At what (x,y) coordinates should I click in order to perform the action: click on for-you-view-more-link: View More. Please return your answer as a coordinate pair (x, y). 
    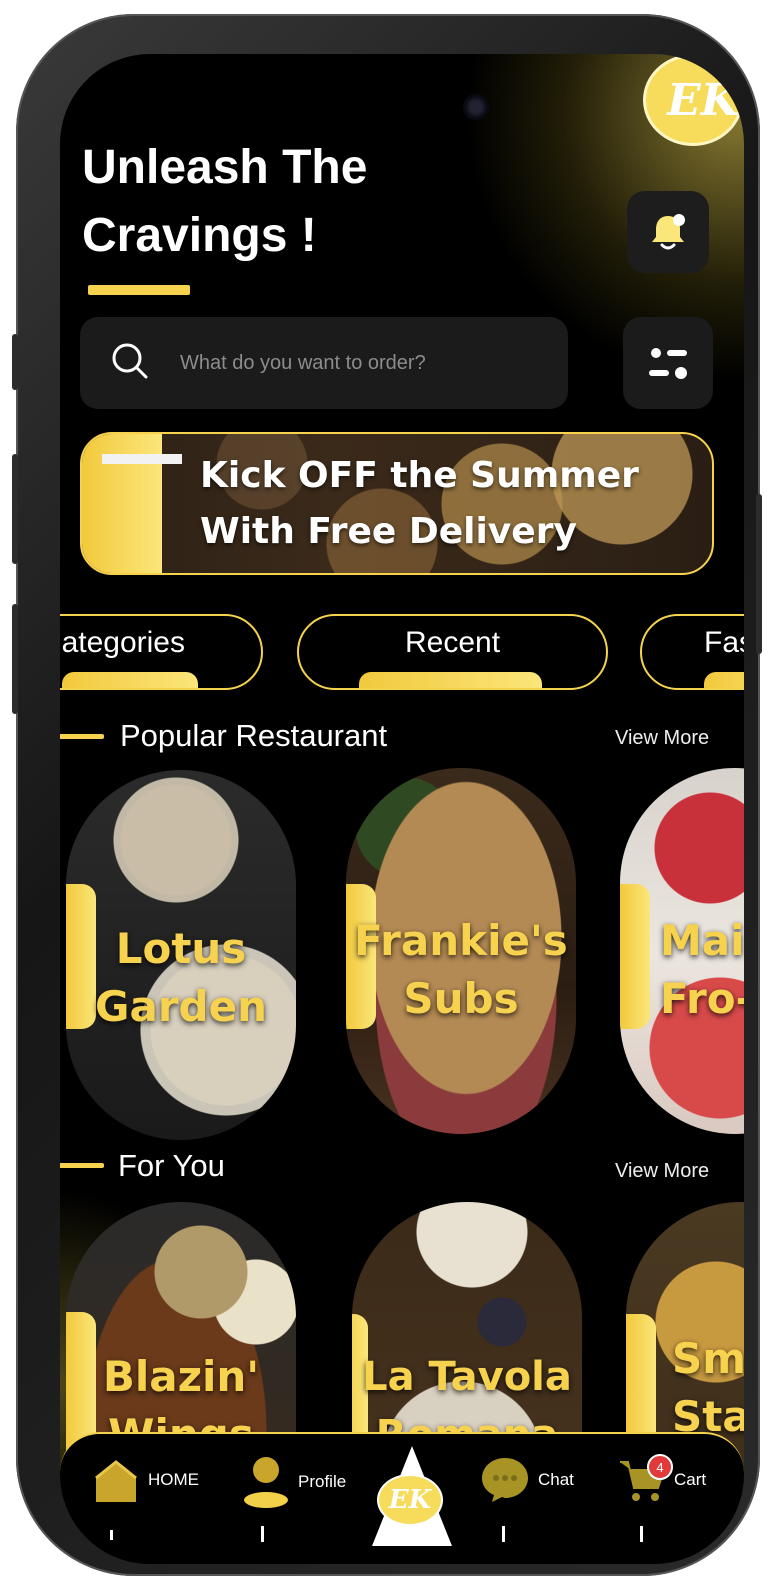
    Looking at the image, I should click on (662, 1171).